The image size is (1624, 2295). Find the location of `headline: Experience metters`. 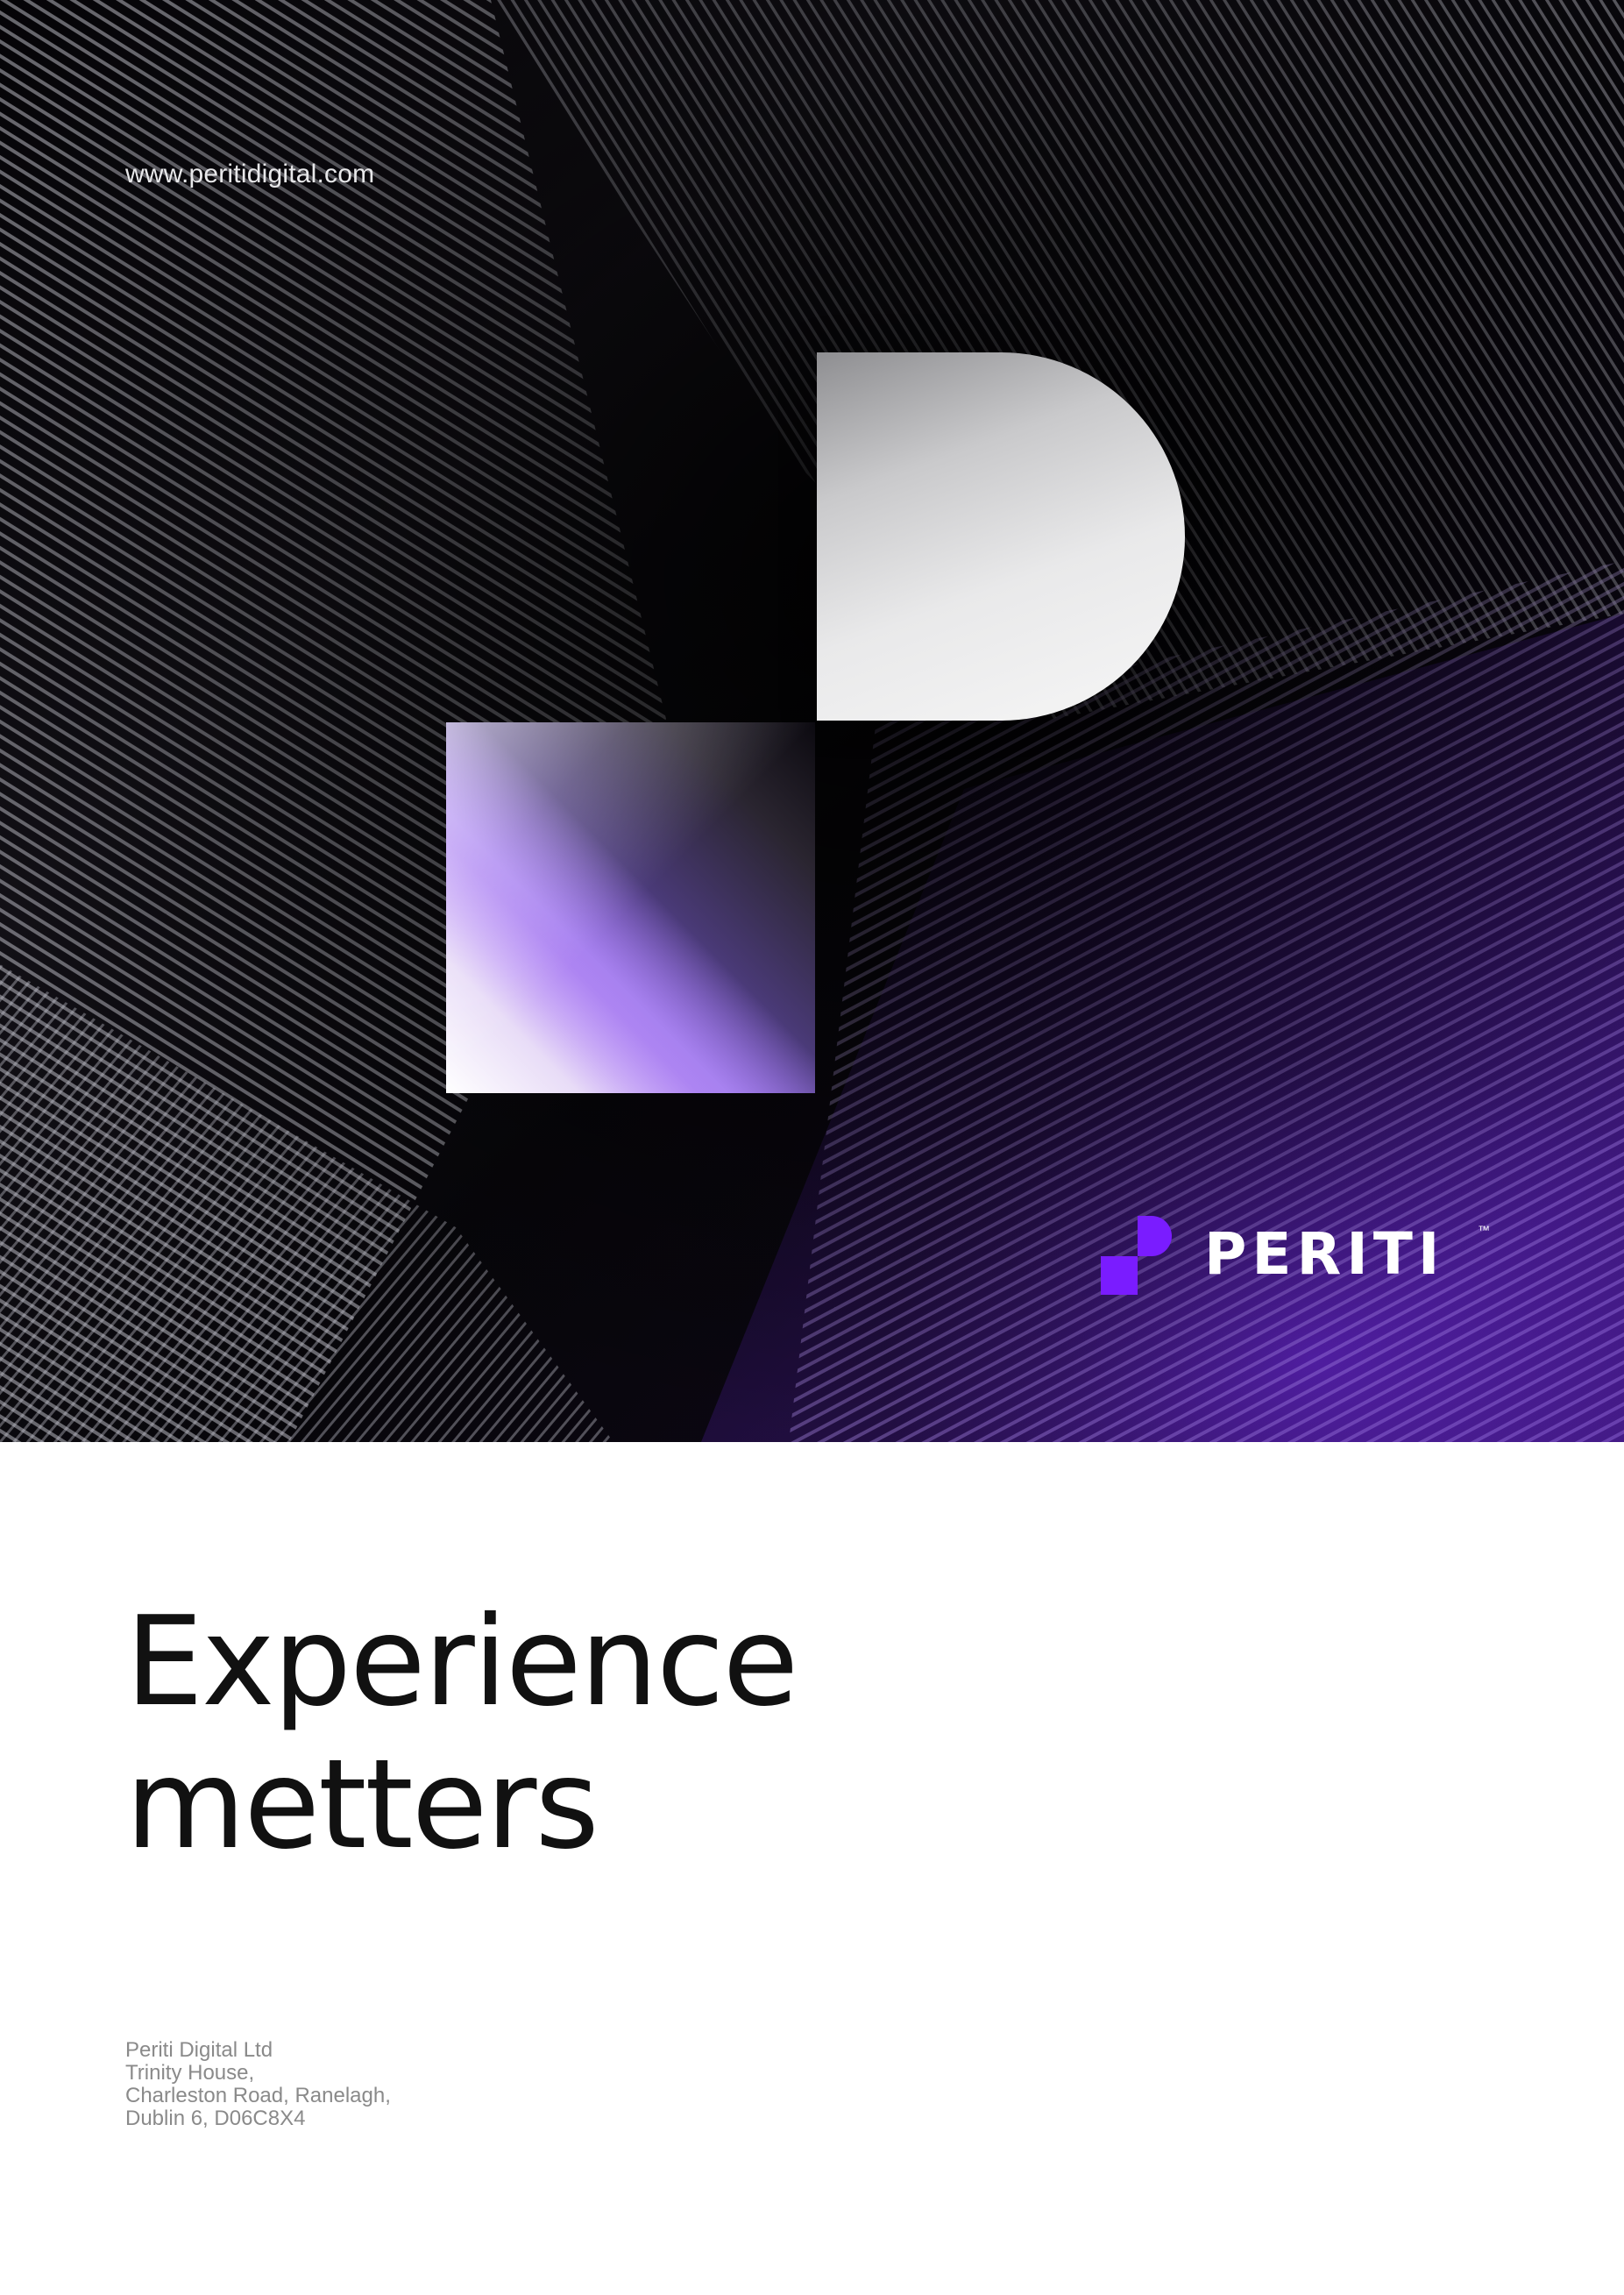

headline: Experience metters is located at coordinates (651, 1734).